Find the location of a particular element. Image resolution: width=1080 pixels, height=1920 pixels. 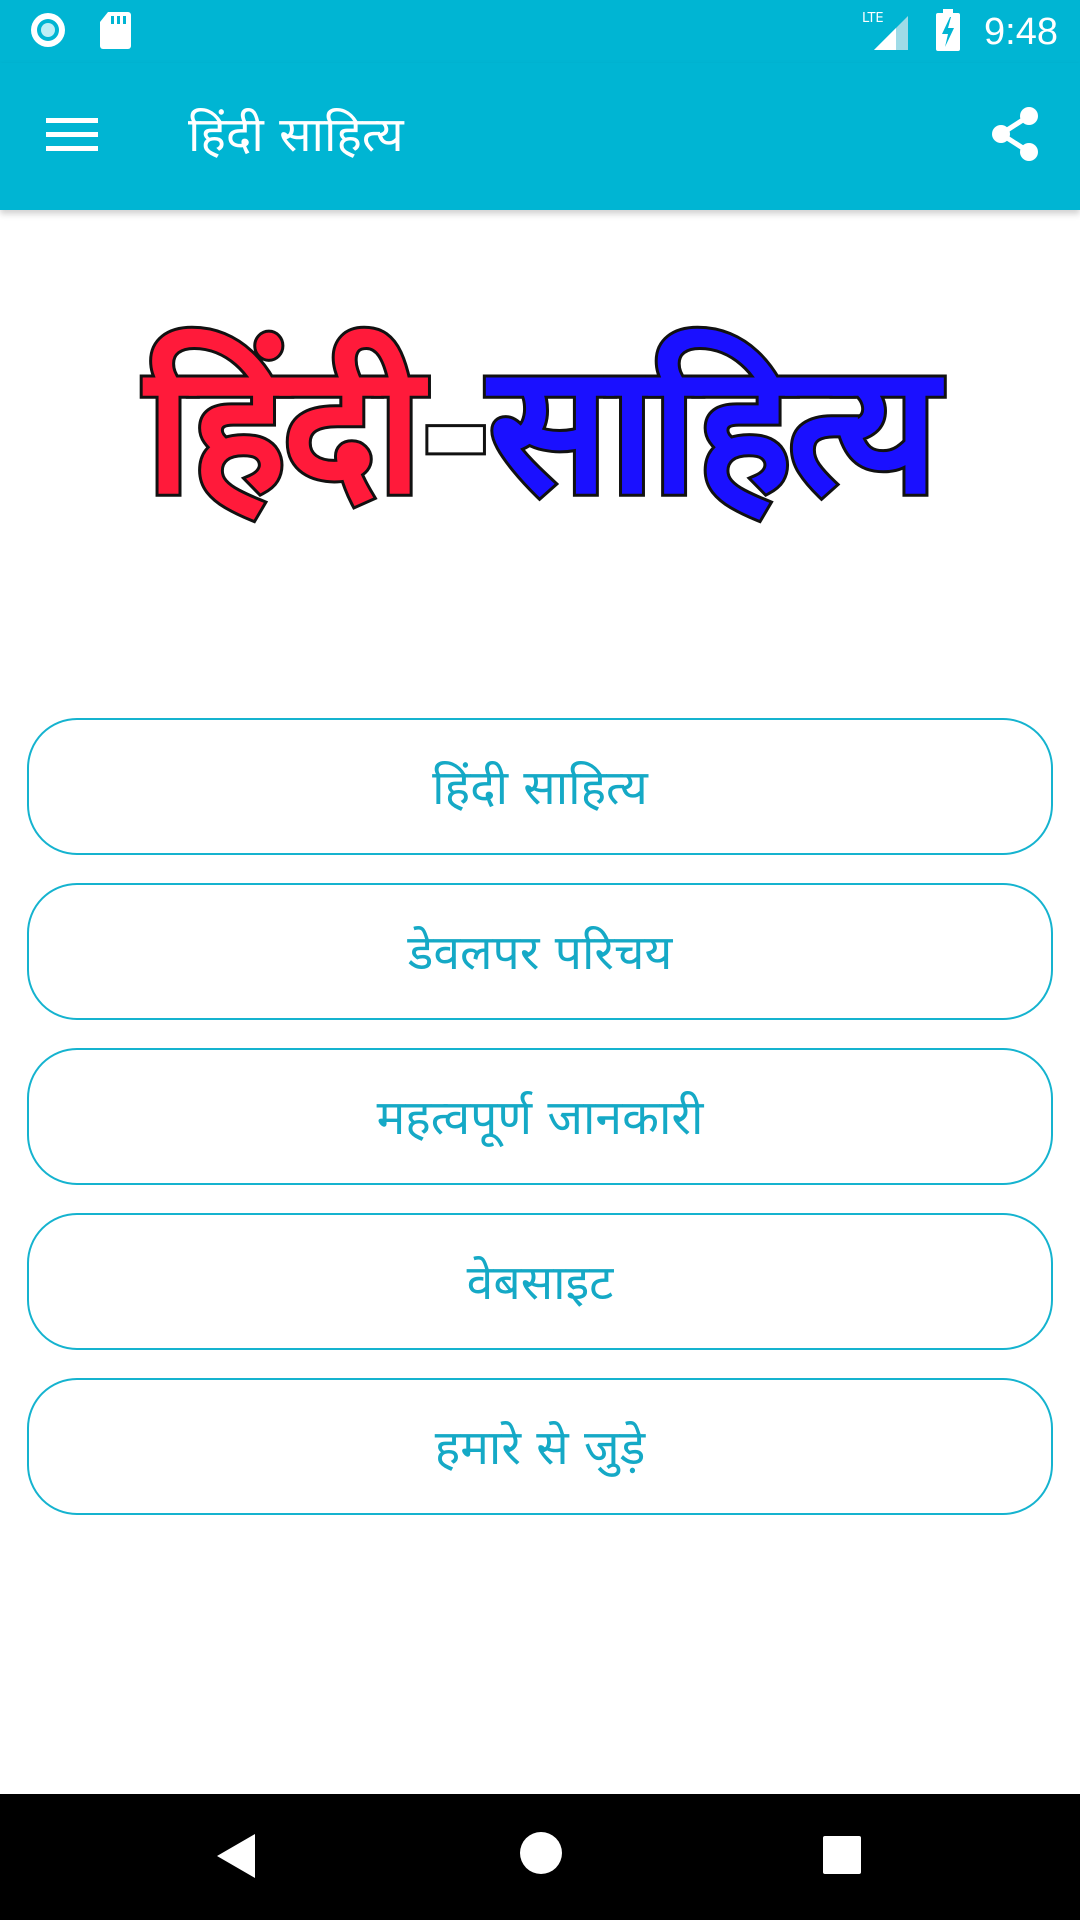

share-icon is located at coordinates (1015, 136).